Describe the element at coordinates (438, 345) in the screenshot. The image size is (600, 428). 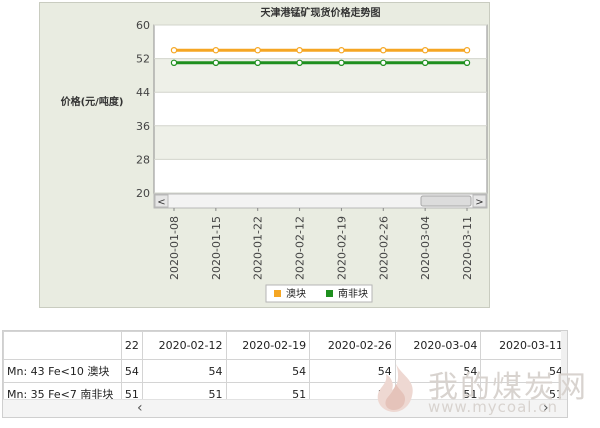
I see `table-header-date: 2020-03-04` at that location.